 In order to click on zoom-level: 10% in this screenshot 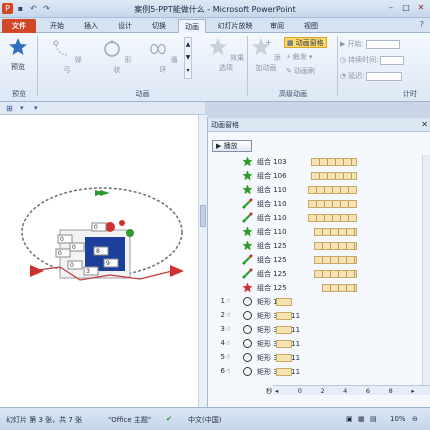, I will do `click(398, 419)`.